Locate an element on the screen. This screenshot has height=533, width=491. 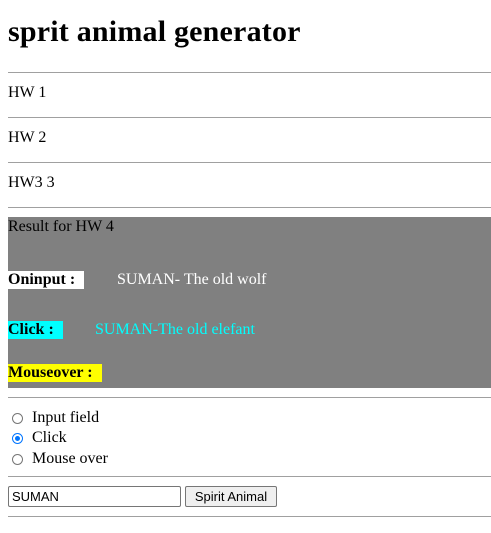
radio-click is located at coordinates (17, 438).